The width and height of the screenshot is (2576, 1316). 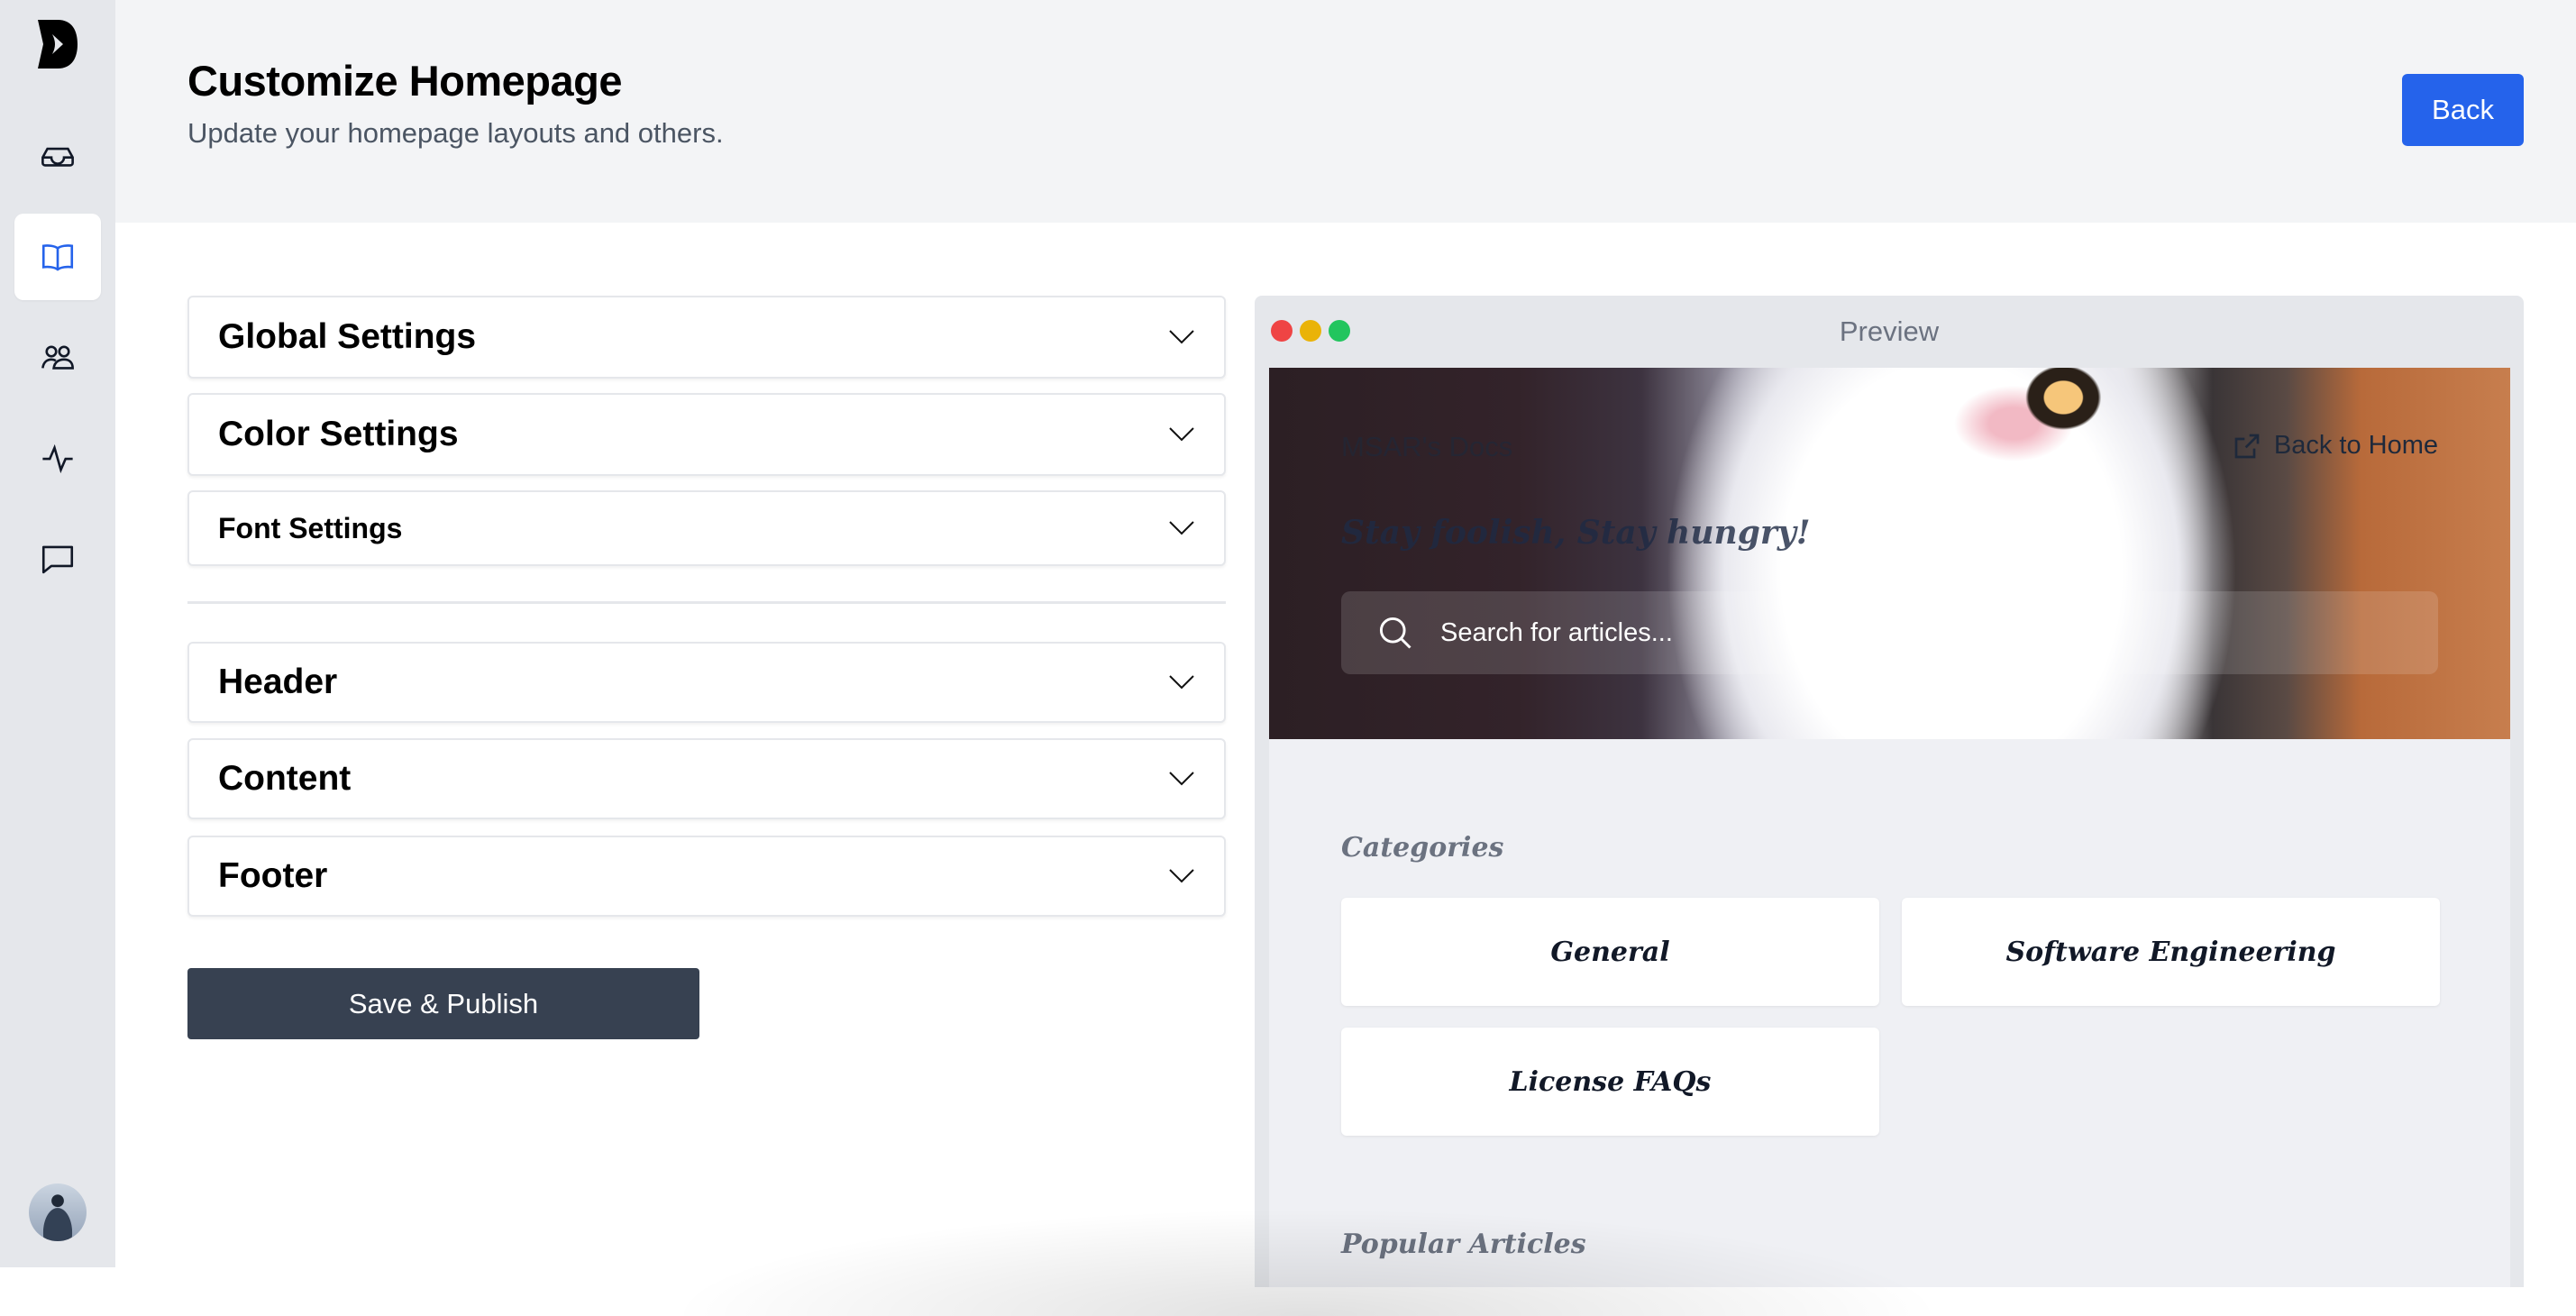 I want to click on activity-icon, so click(x=57, y=458).